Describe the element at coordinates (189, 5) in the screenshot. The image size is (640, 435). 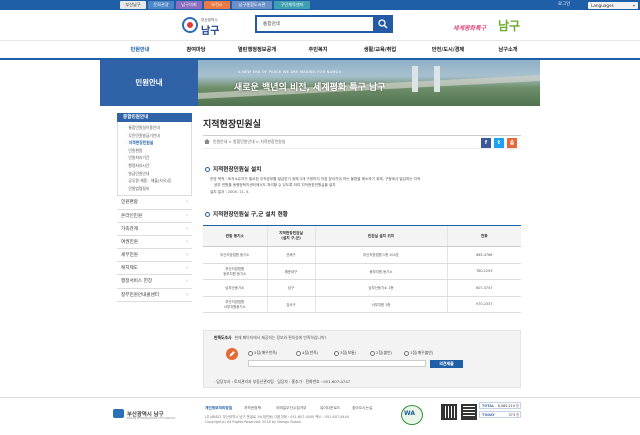
I see `util-tab-council: 남구의회` at that location.